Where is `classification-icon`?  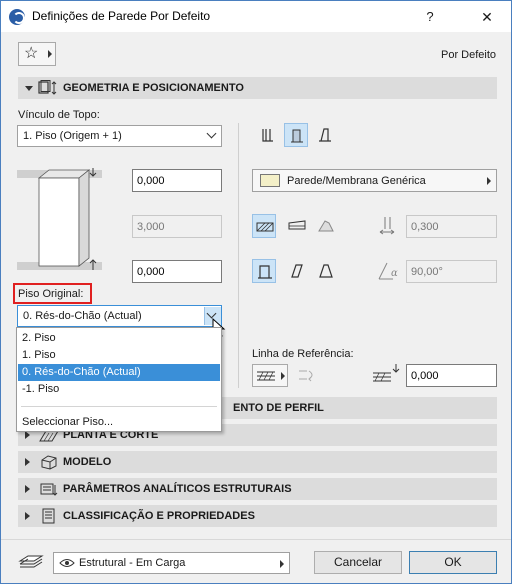 classification-icon is located at coordinates (48, 516).